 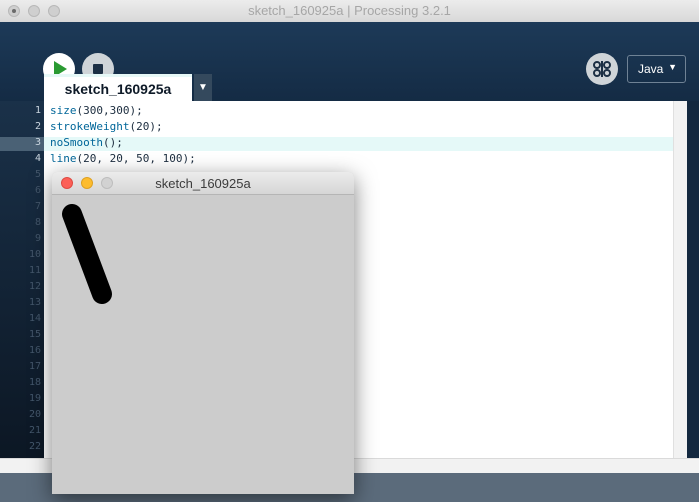 What do you see at coordinates (34, 398) in the screenshot?
I see `line-number: 19` at bounding box center [34, 398].